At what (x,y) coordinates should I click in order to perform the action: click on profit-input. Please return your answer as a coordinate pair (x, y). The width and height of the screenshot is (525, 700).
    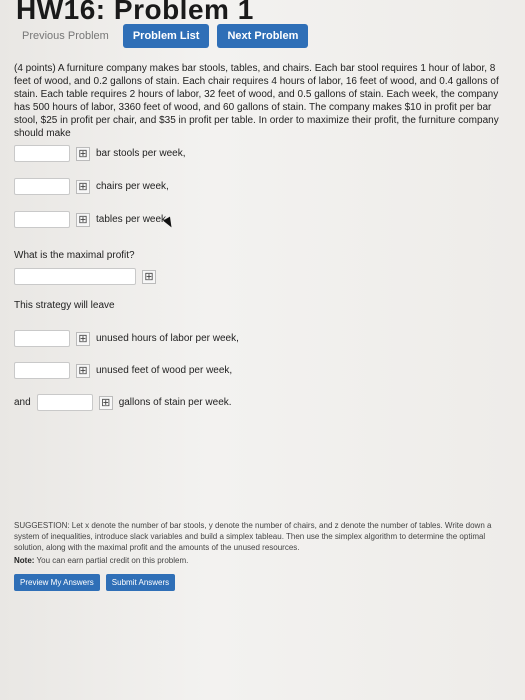
    Looking at the image, I should click on (75, 276).